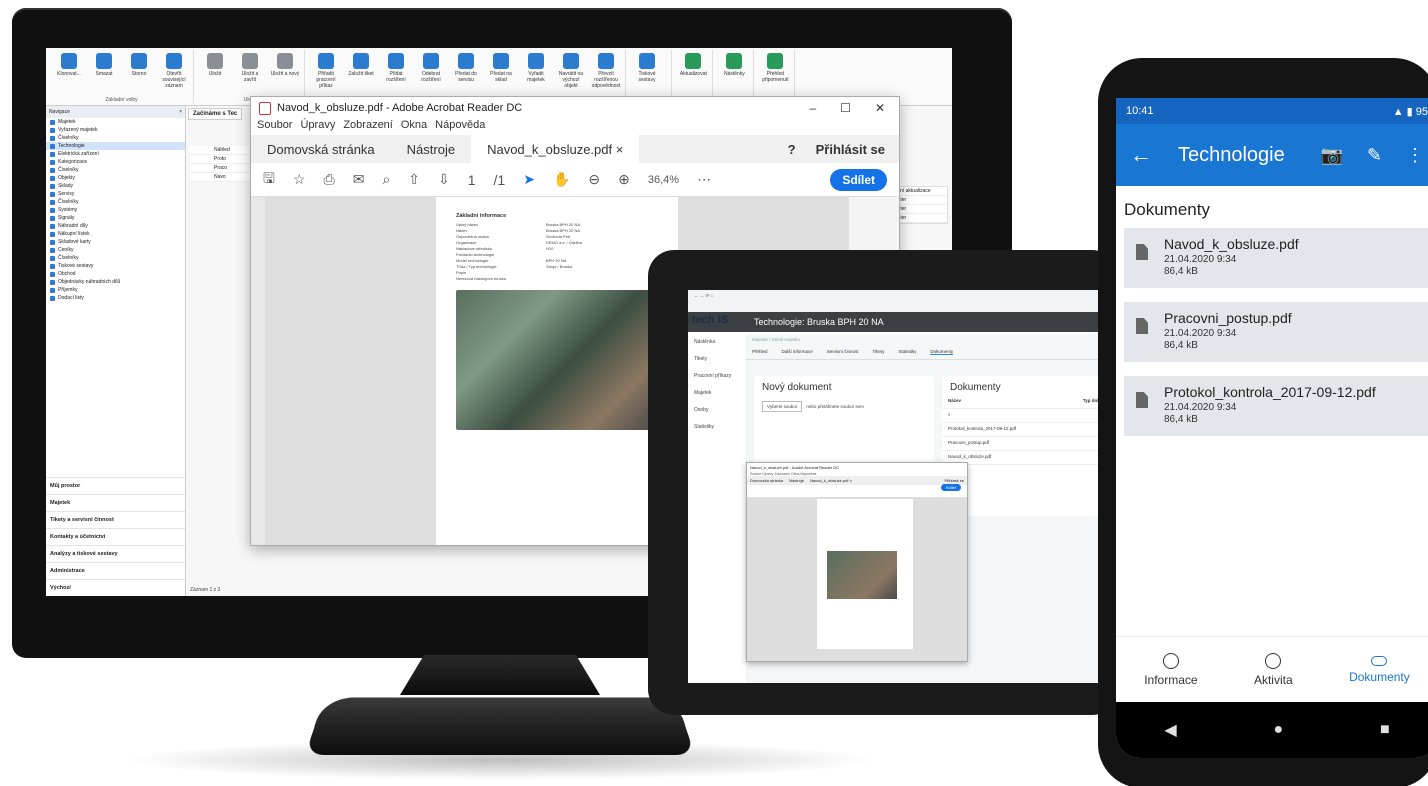  What do you see at coordinates (414, 127) in the screenshot?
I see `menu-item: Okna` at bounding box center [414, 127].